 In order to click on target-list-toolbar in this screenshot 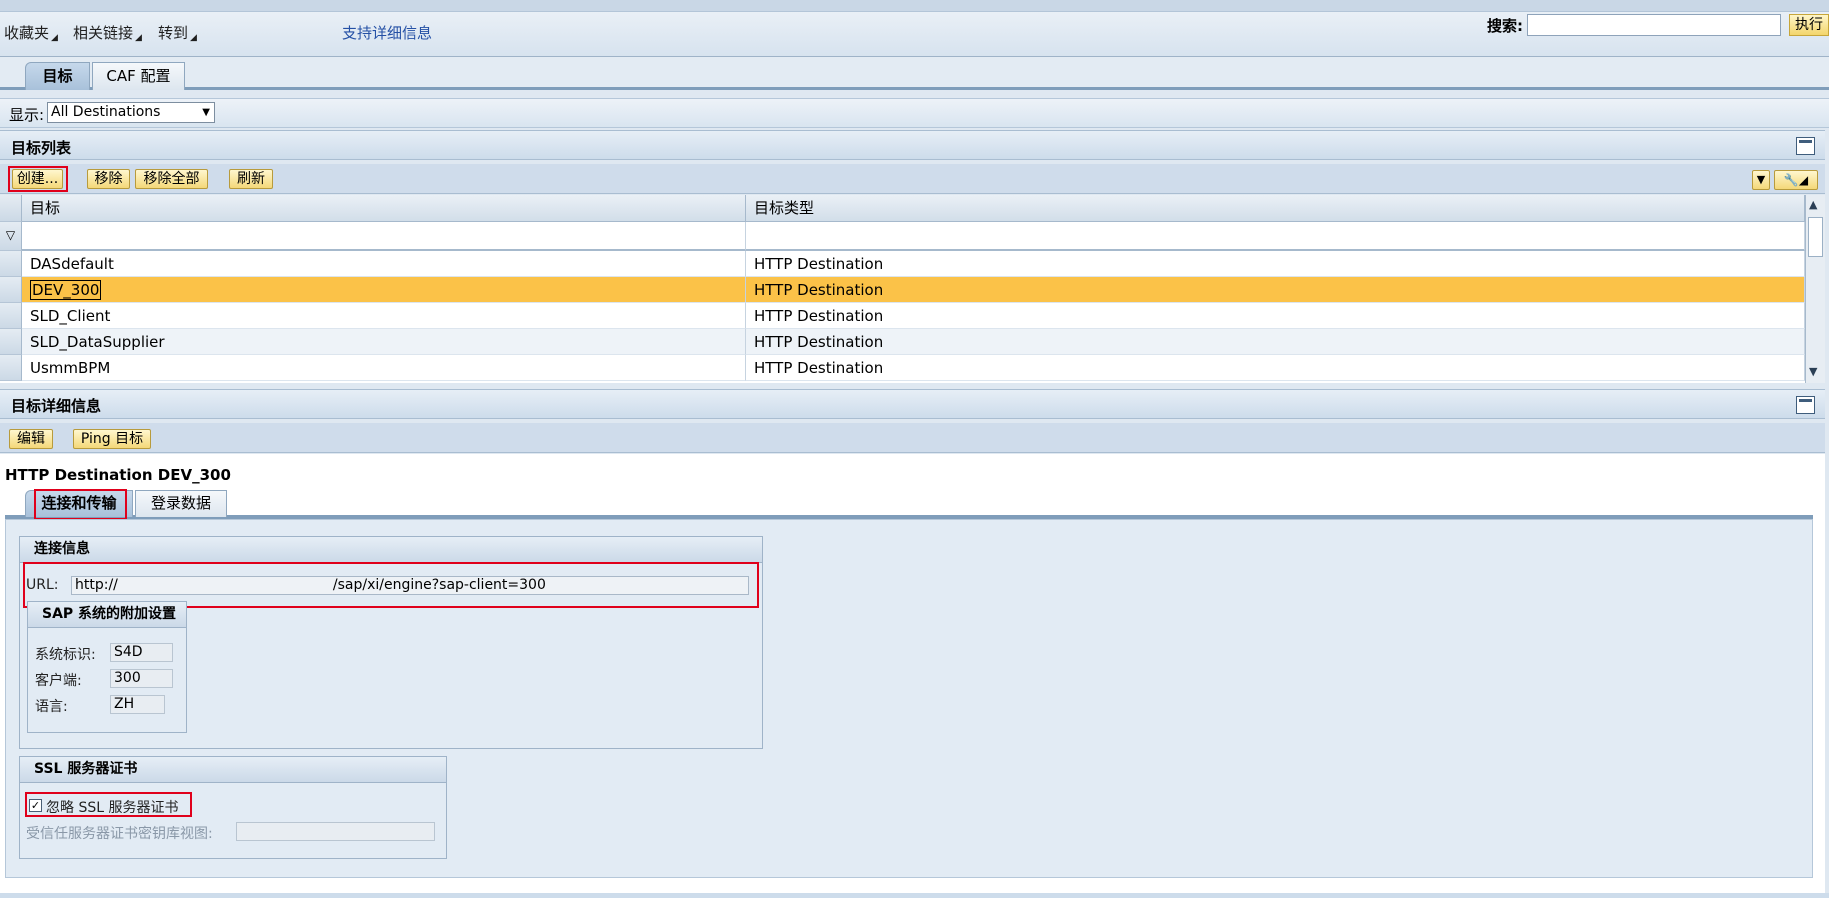, I will do `click(912, 179)`.